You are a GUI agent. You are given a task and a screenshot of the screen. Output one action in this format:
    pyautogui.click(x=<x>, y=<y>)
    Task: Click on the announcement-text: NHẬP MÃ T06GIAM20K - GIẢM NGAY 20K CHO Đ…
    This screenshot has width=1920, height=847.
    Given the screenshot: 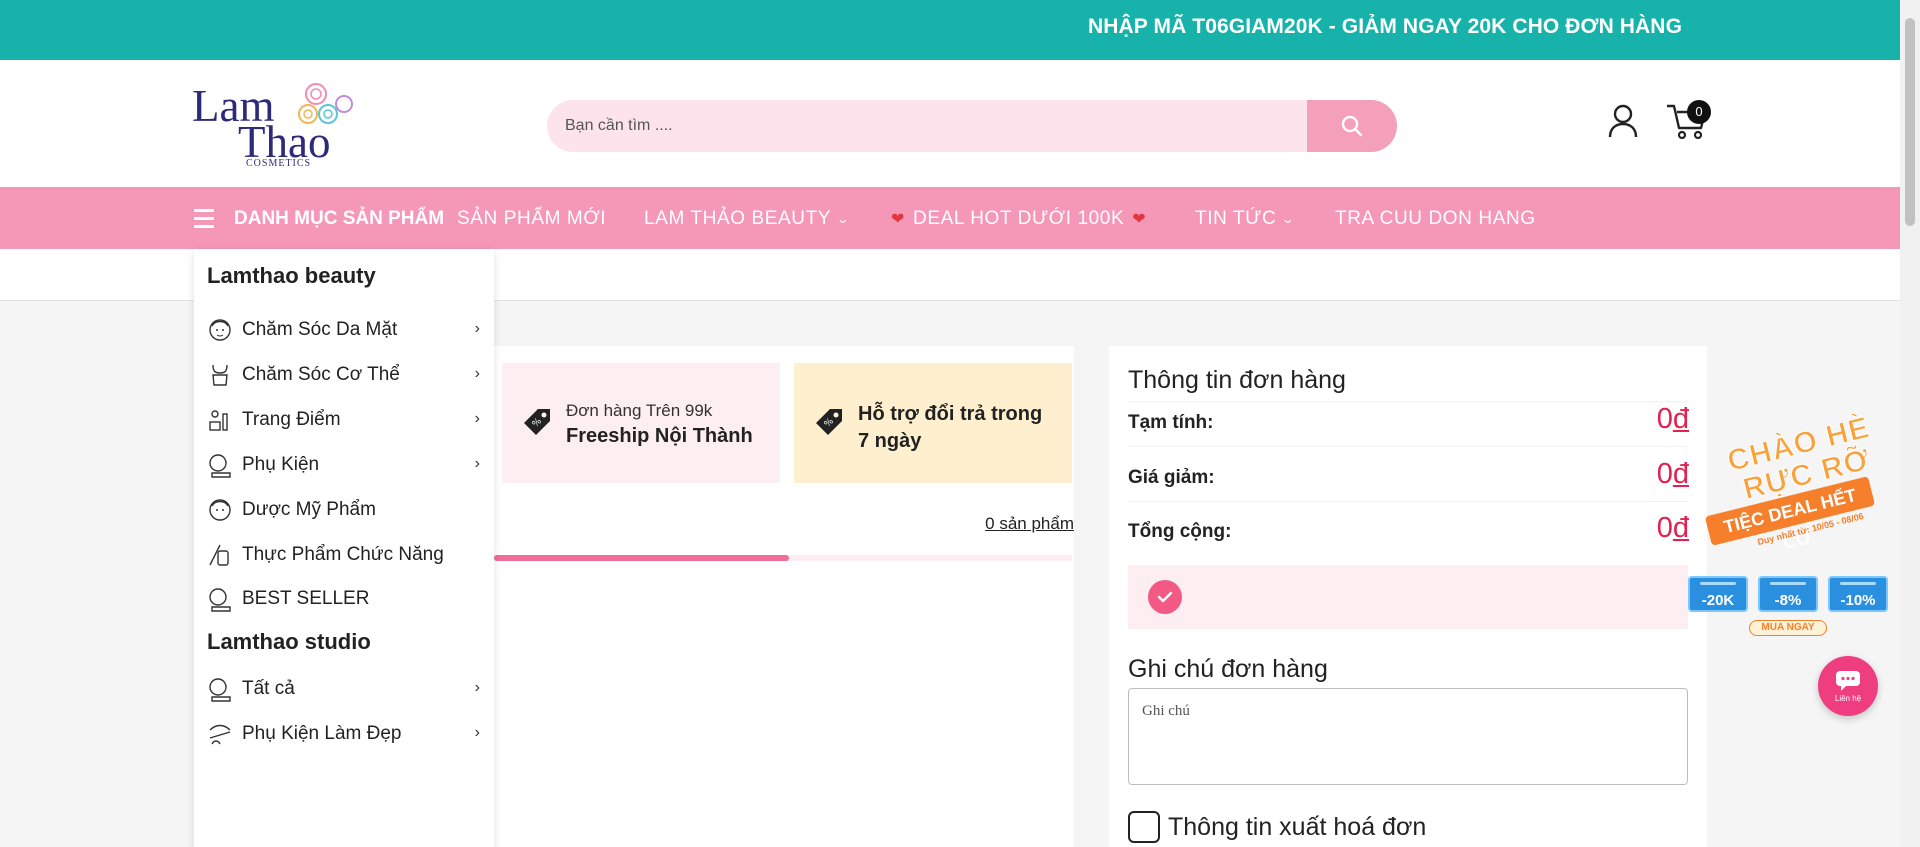 What is the action you would take?
    pyautogui.click(x=1385, y=26)
    